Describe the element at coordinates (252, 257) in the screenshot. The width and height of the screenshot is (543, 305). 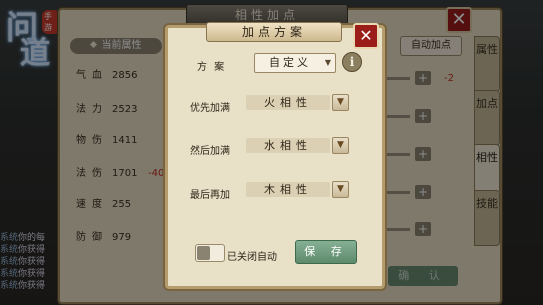
I see `auto-toggle-label: 已关闭自动` at that location.